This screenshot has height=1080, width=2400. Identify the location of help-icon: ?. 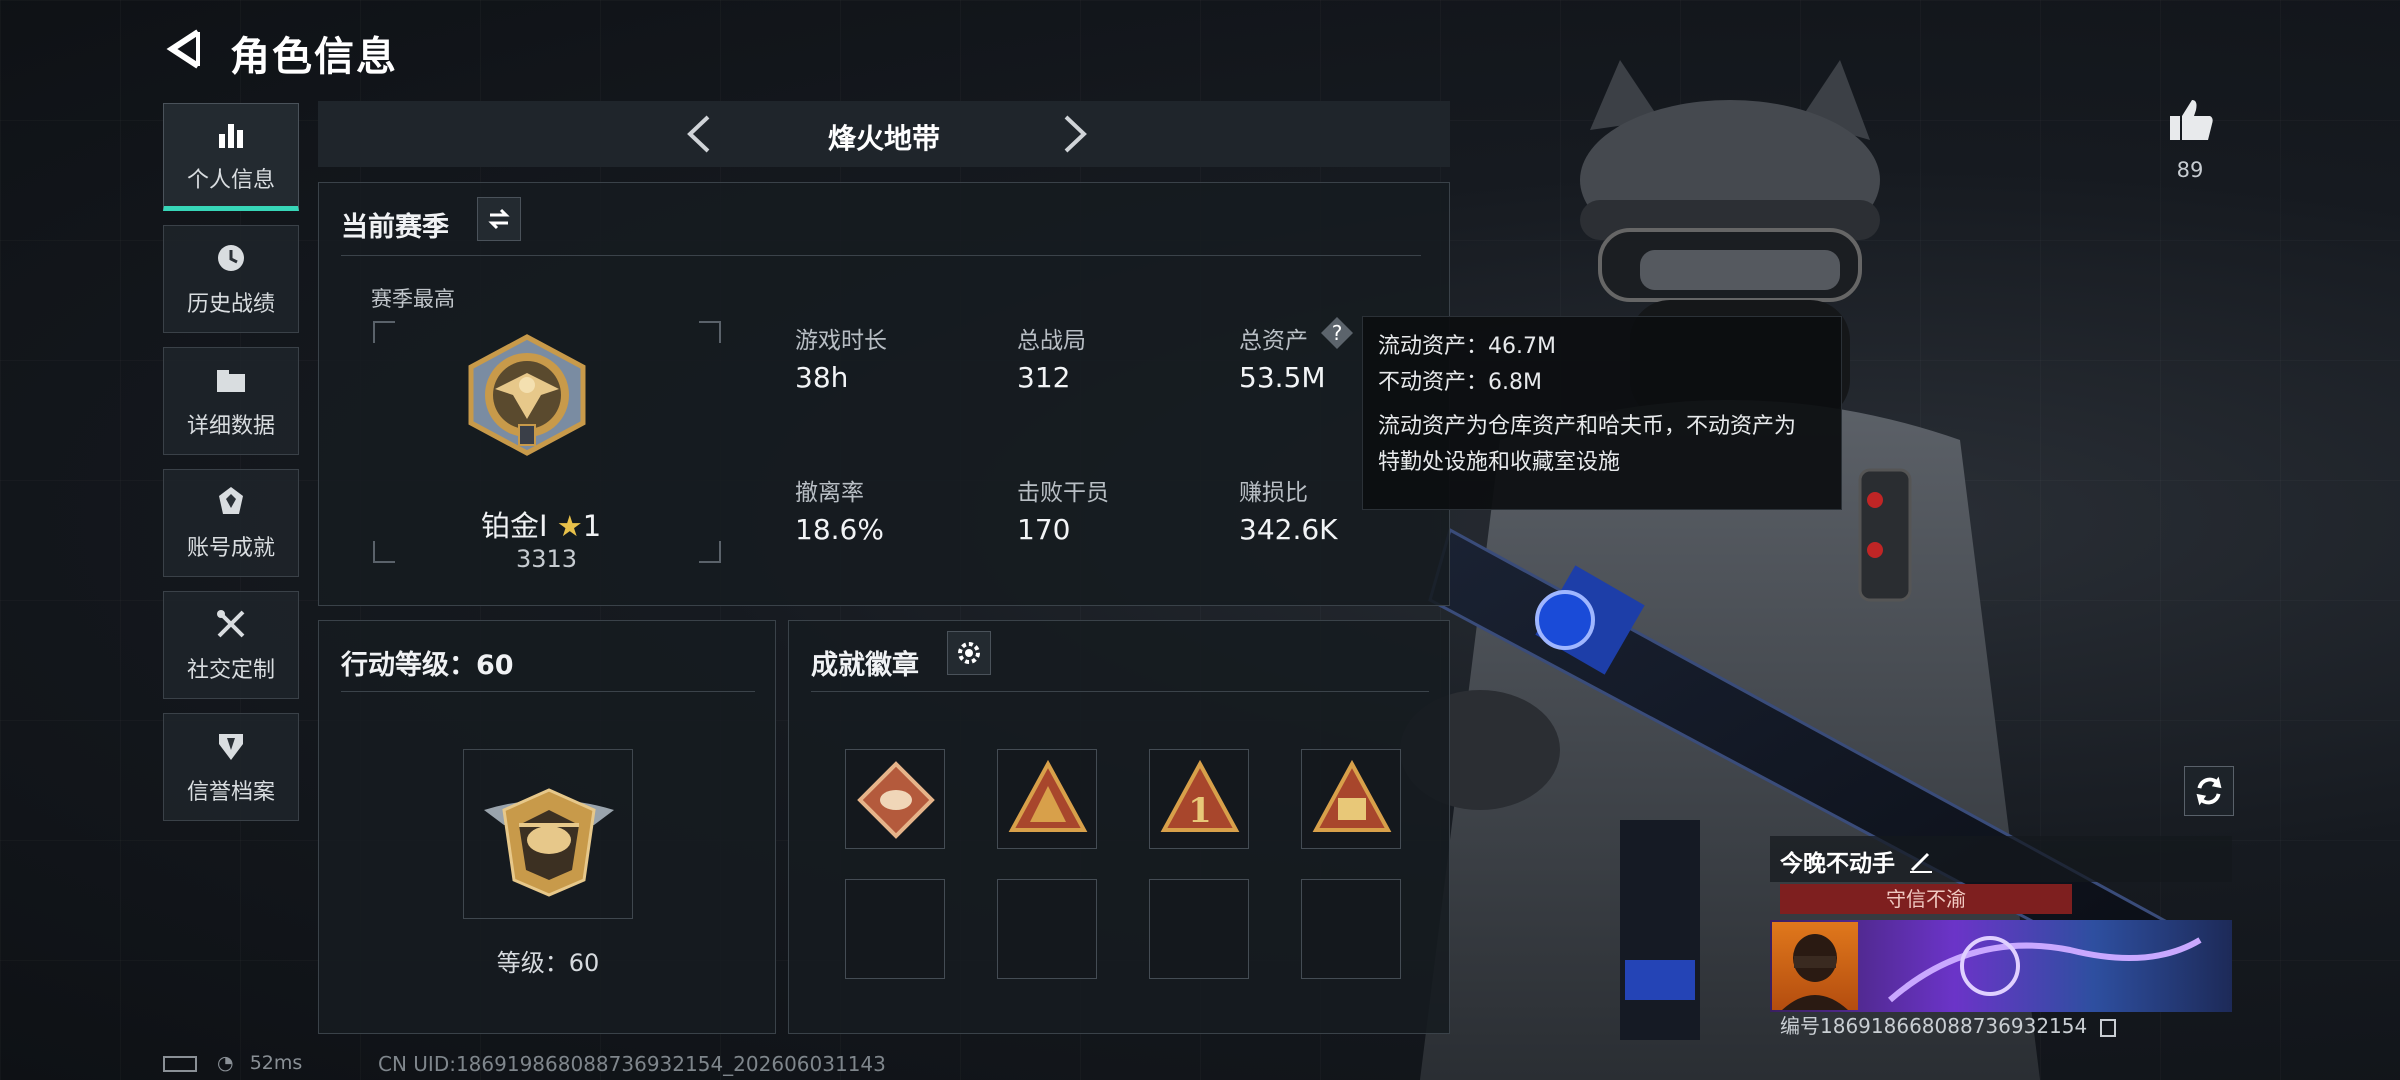
(1337, 333).